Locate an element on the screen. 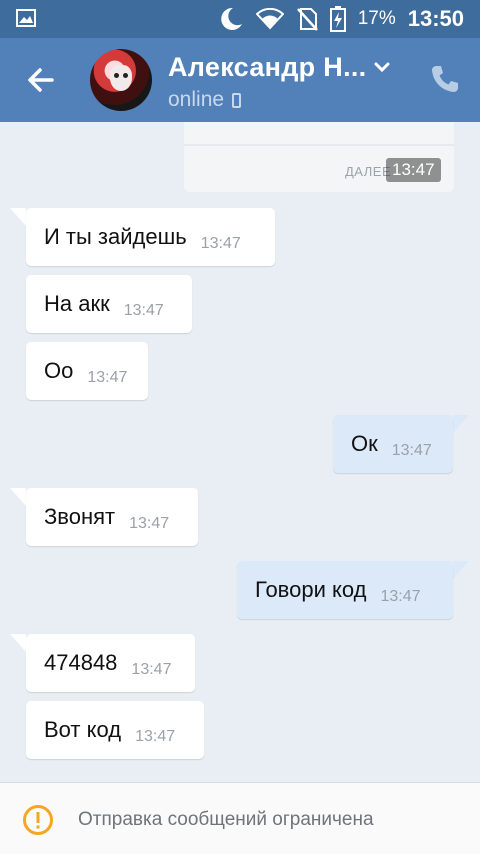  message-text: Ок is located at coordinates (364, 443).